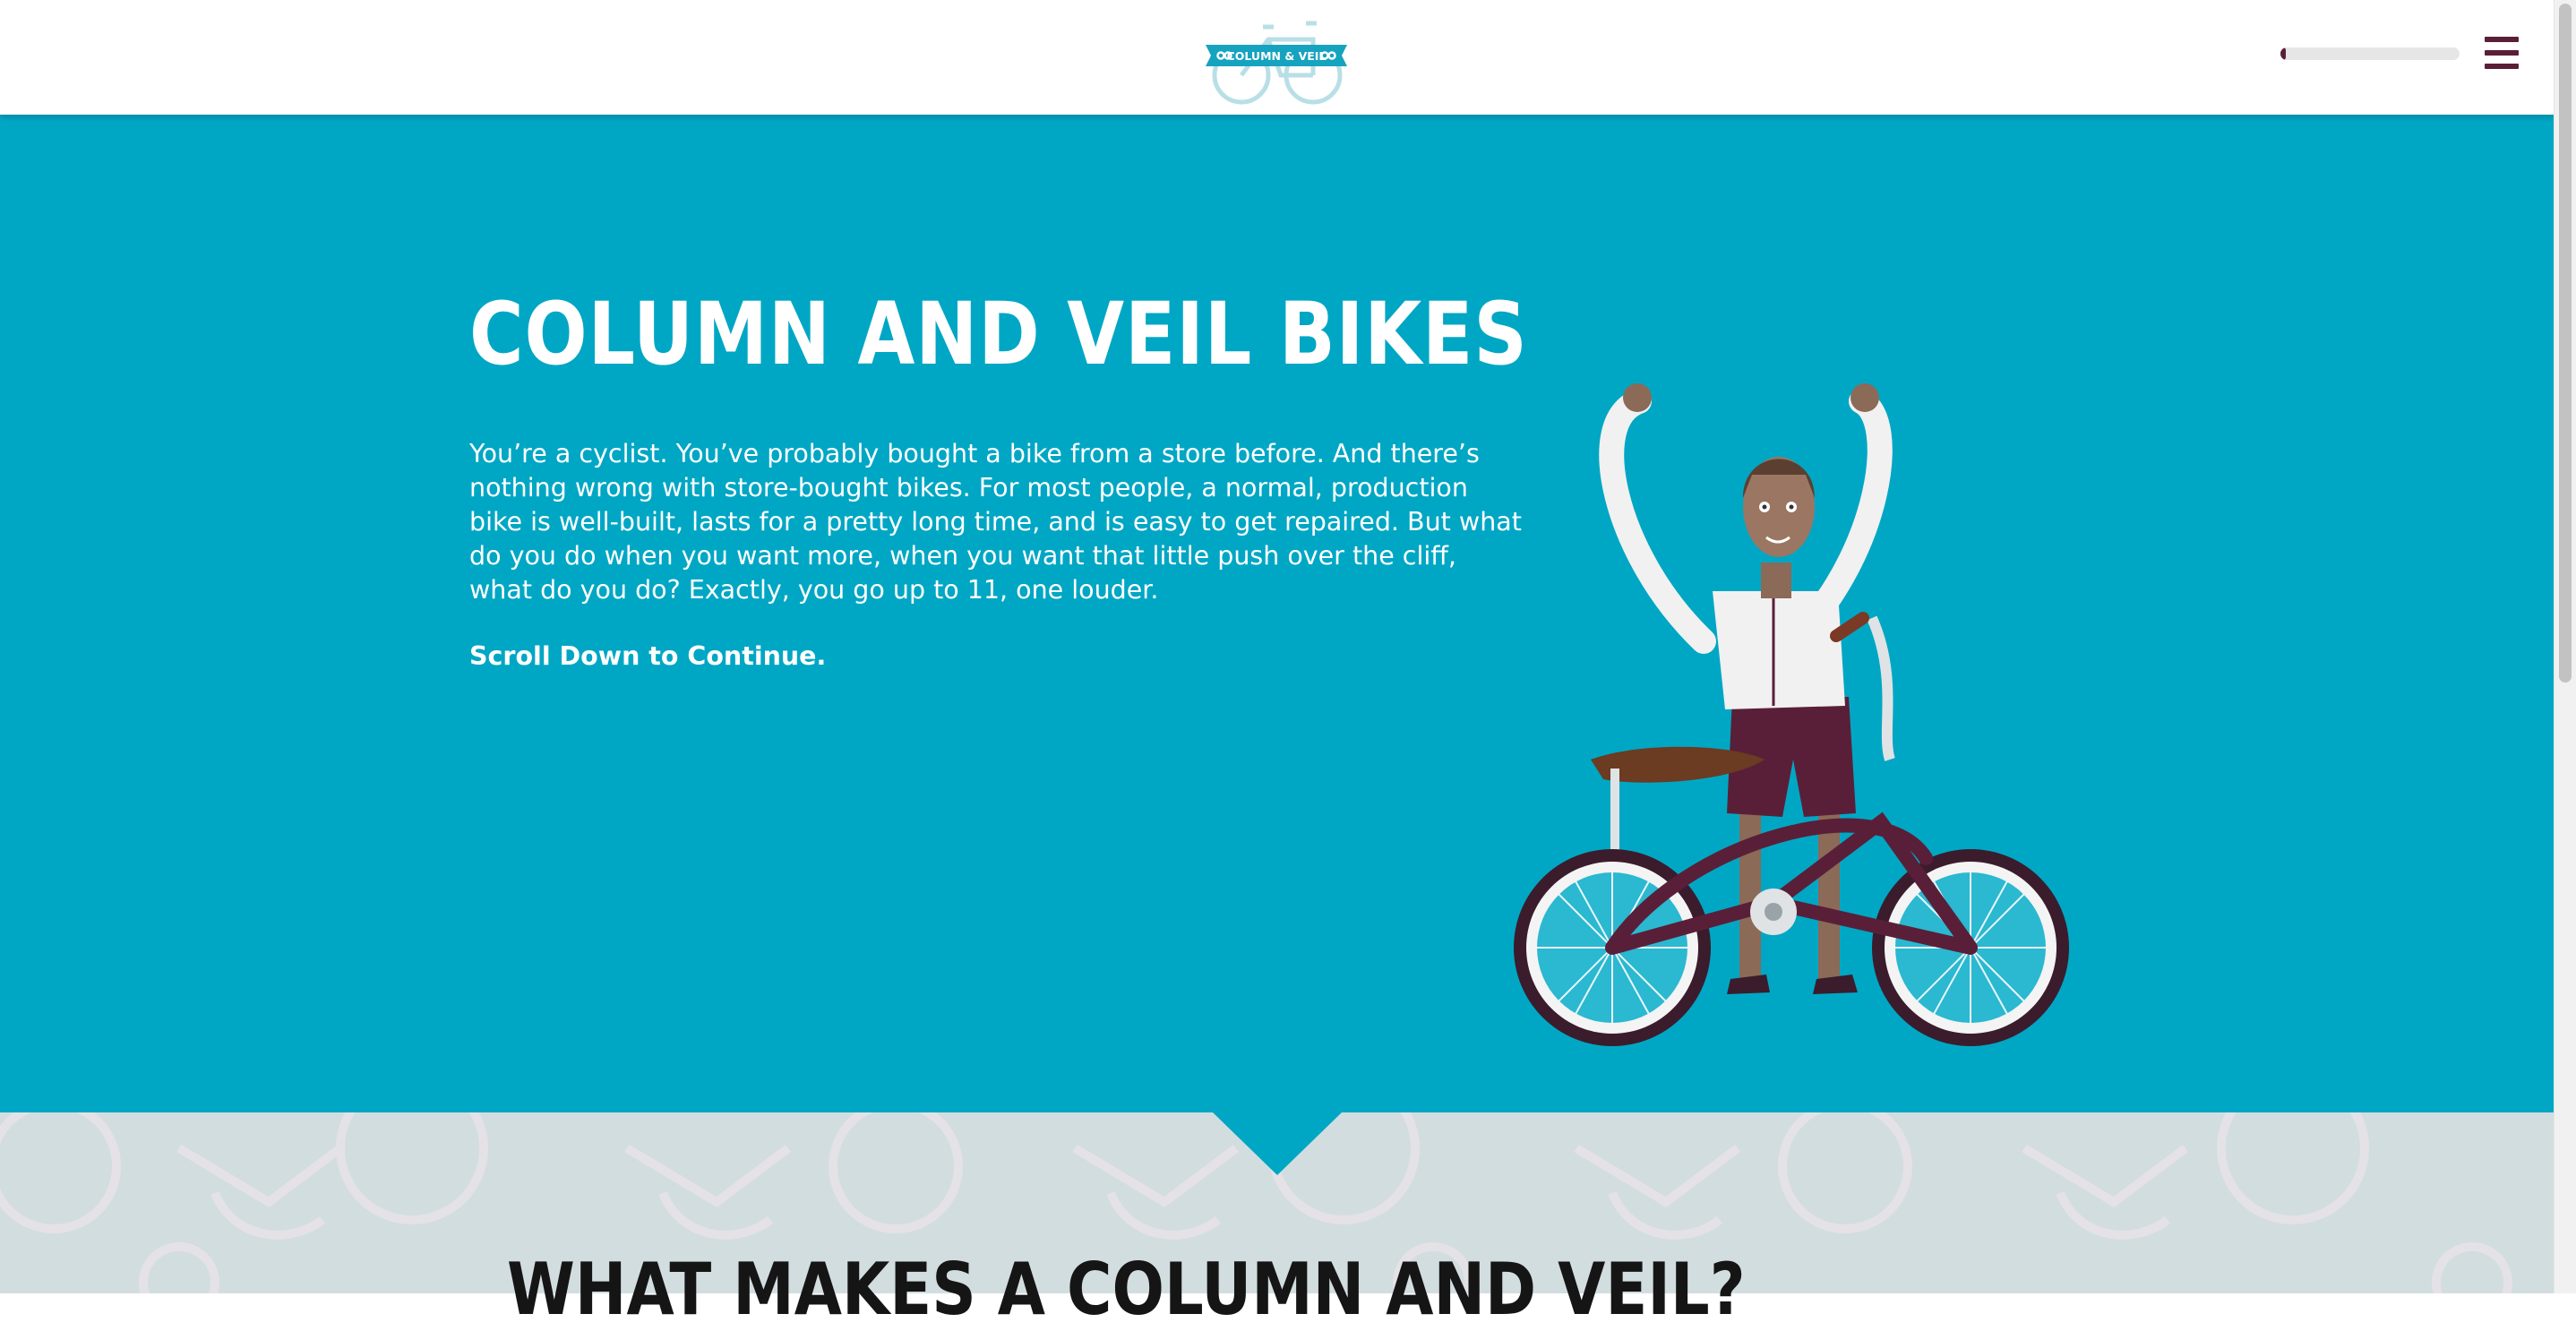  I want to click on reading-progress-bar, so click(2370, 53).